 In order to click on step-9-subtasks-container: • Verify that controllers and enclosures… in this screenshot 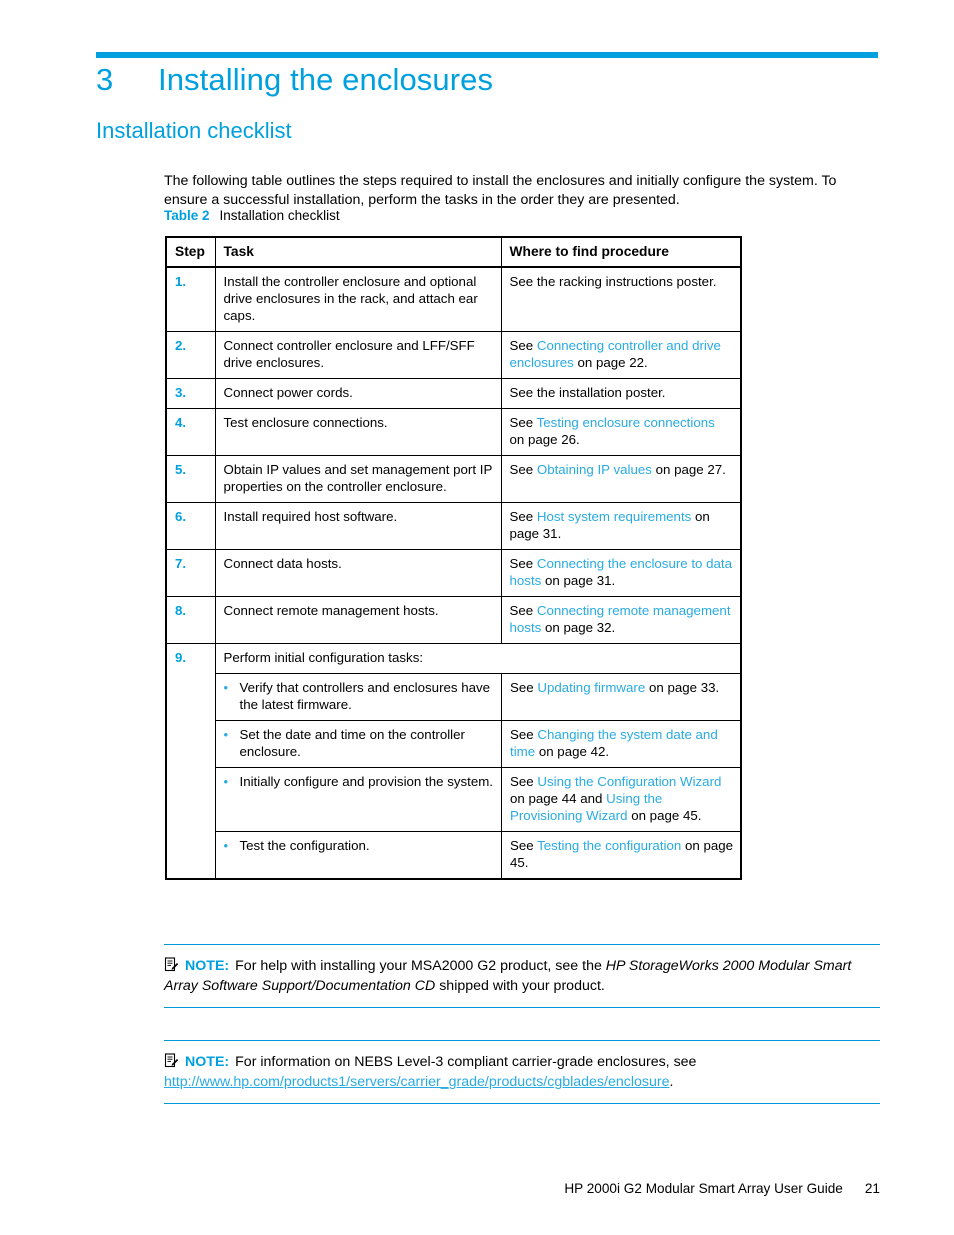, I will do `click(478, 777)`.